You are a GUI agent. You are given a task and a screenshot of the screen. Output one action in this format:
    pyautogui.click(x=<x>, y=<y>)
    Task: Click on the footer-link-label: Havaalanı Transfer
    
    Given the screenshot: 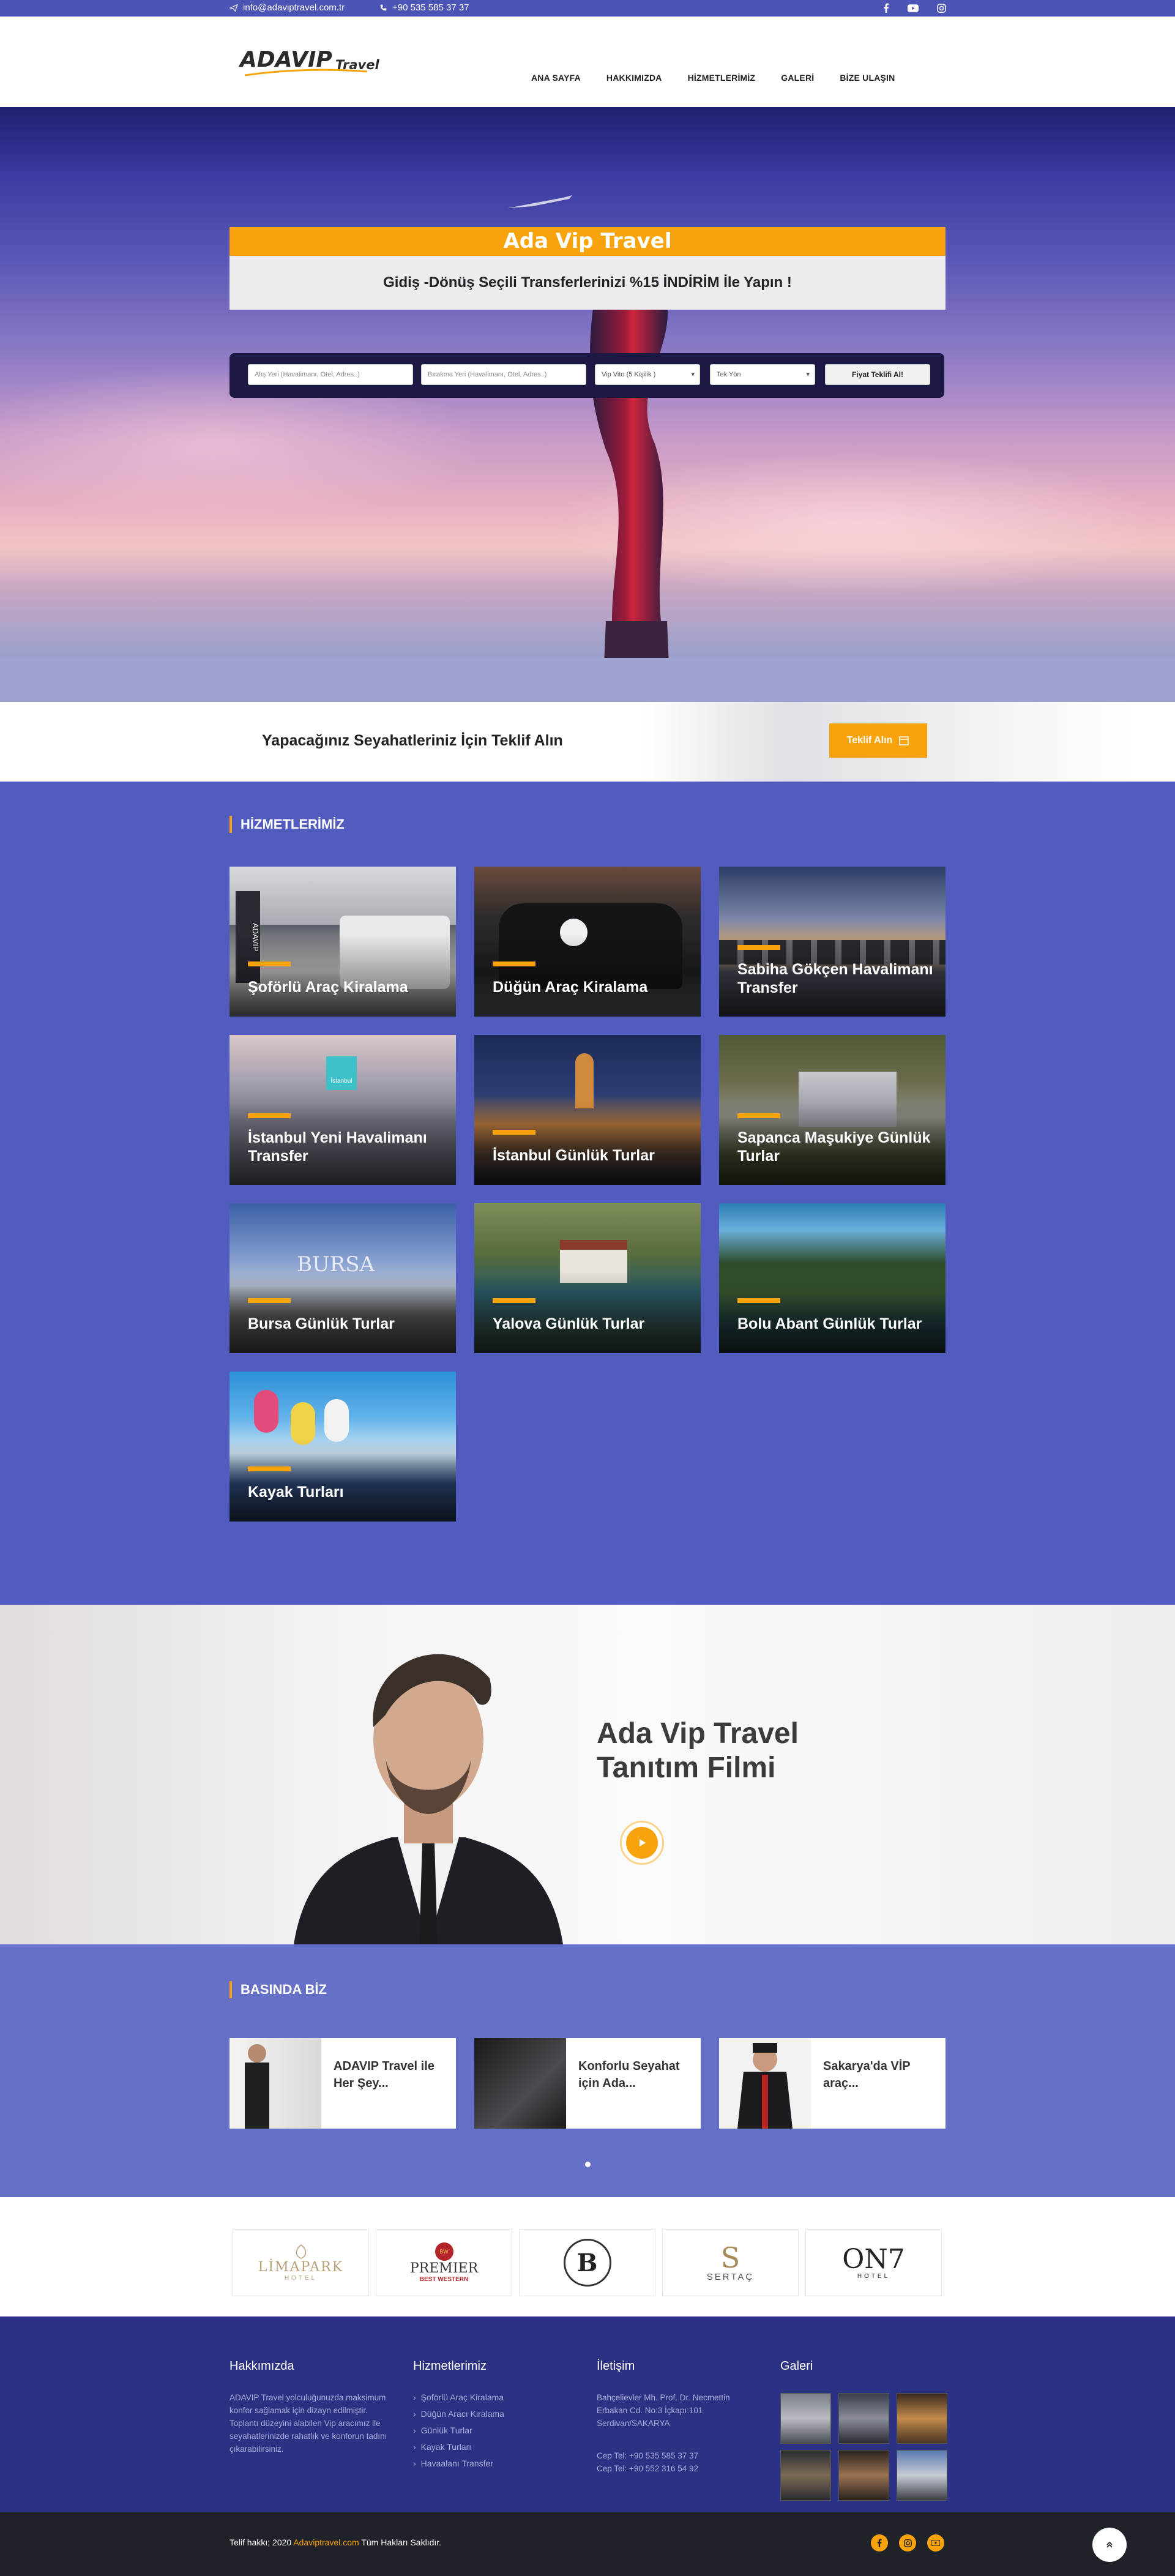 What is the action you would take?
    pyautogui.click(x=456, y=2463)
    